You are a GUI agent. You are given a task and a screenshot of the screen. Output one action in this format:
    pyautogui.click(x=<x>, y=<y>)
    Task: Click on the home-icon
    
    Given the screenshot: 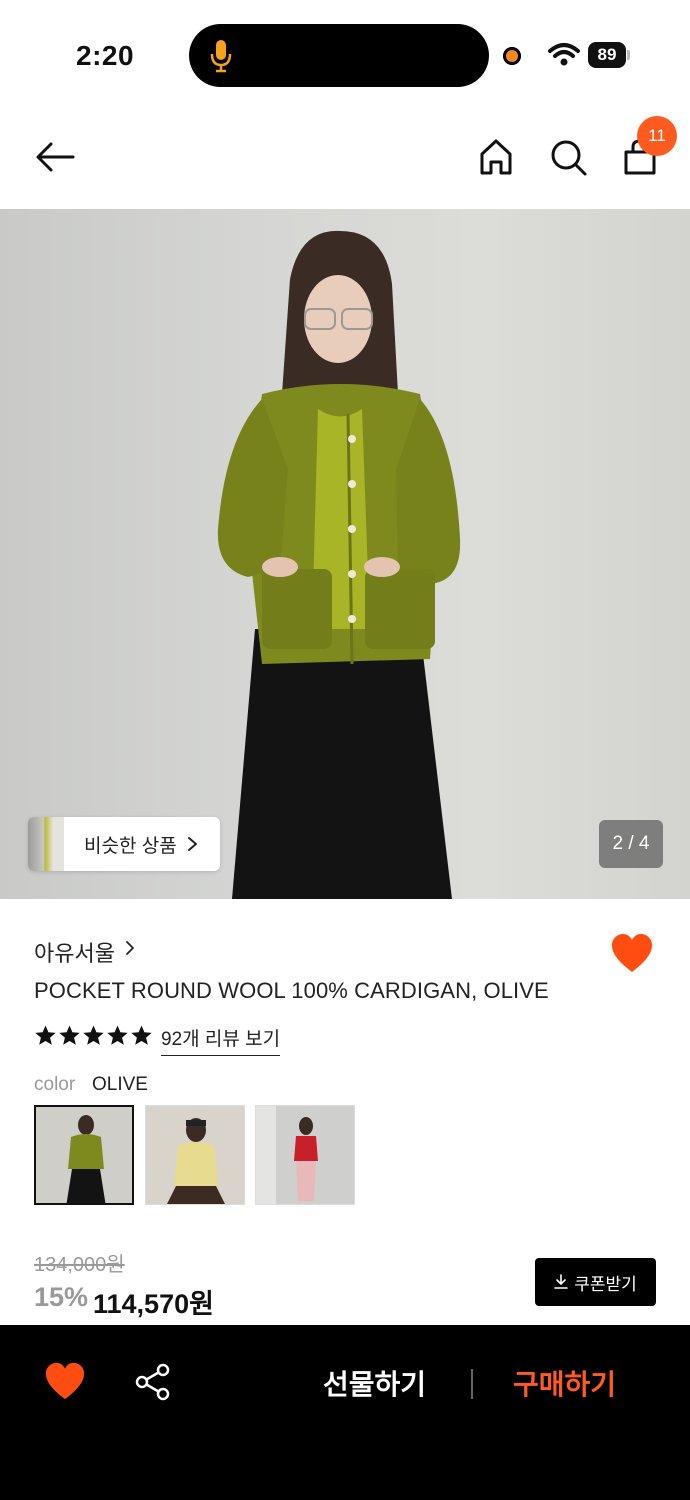 What is the action you would take?
    pyautogui.click(x=496, y=157)
    